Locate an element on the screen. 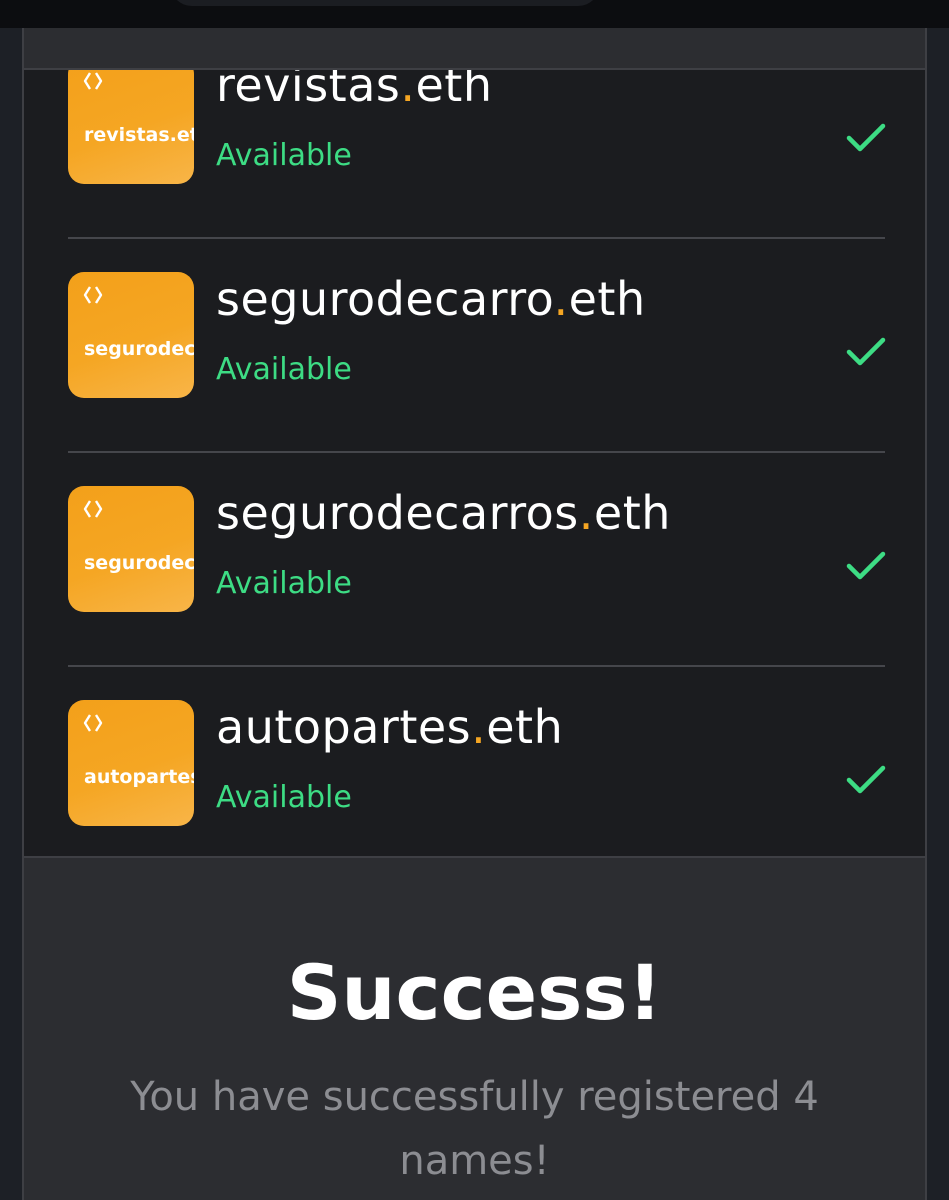  page-side-right is located at coordinates (938, 614).